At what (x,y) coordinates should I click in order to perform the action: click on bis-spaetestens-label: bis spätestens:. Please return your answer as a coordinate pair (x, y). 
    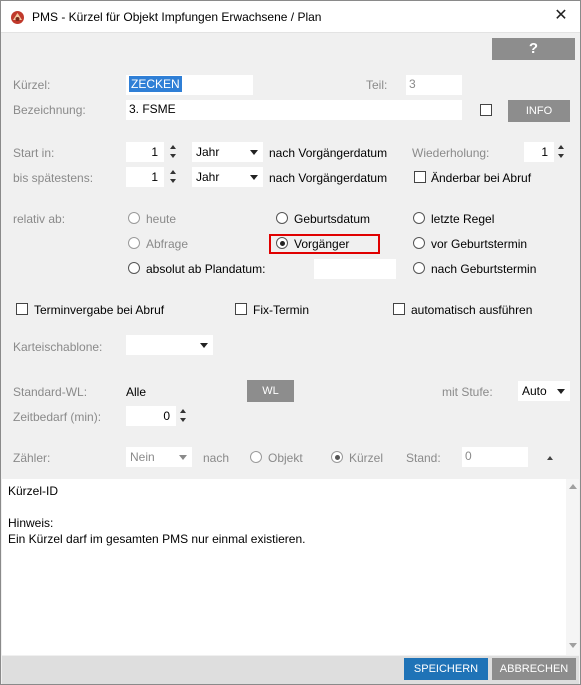
    Looking at the image, I should click on (53, 178).